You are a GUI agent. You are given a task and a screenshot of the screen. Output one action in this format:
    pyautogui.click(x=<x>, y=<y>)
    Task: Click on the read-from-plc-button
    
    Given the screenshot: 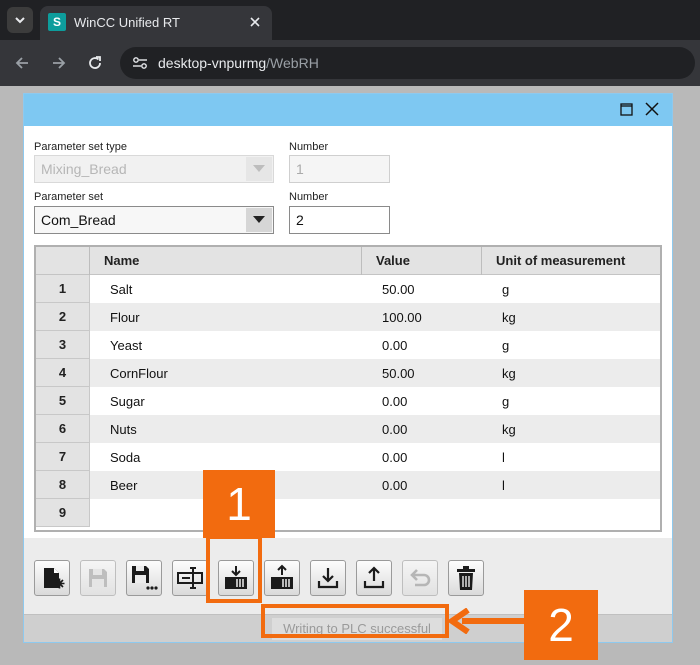 What is the action you would take?
    pyautogui.click(x=282, y=578)
    